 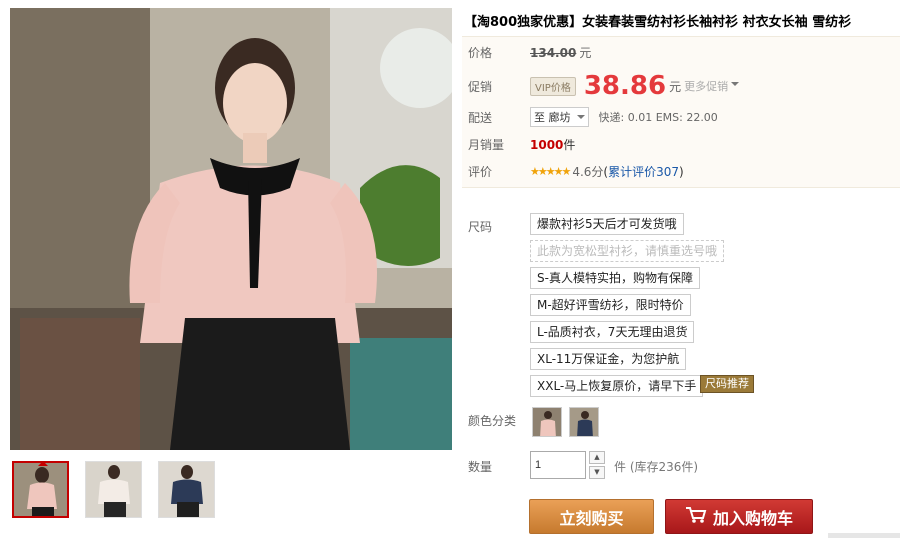 What do you see at coordinates (584, 422) in the screenshot?
I see `color-swatch-navy` at bounding box center [584, 422].